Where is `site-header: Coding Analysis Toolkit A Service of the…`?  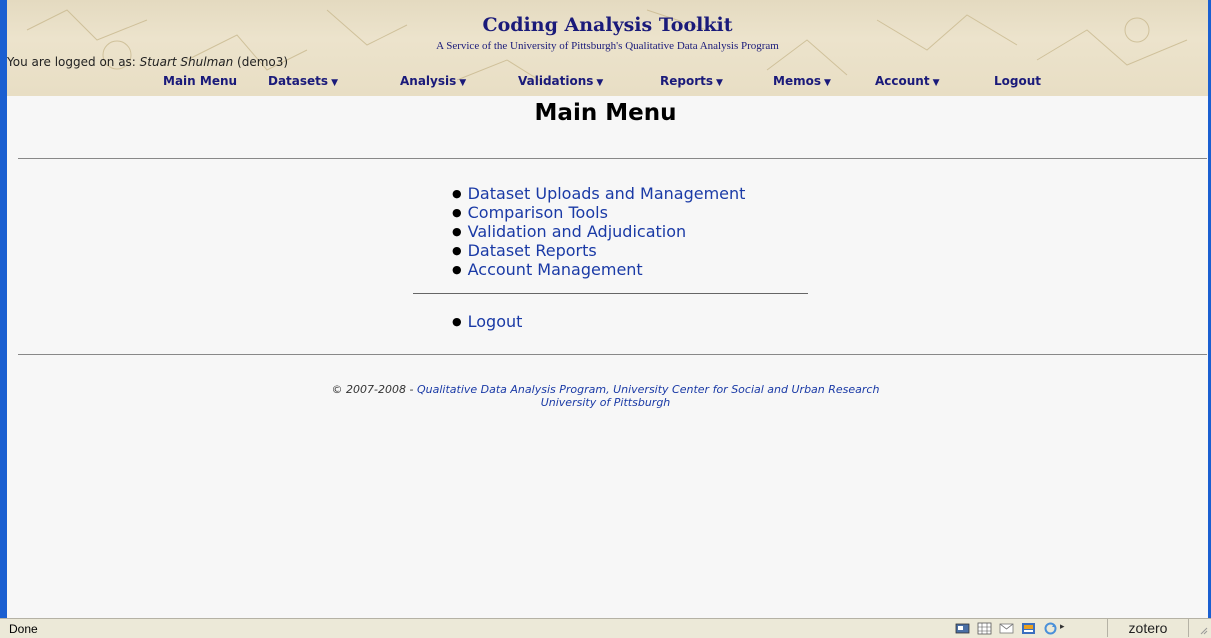
site-header: Coding Analysis Toolkit A Service of the… is located at coordinates (607, 48).